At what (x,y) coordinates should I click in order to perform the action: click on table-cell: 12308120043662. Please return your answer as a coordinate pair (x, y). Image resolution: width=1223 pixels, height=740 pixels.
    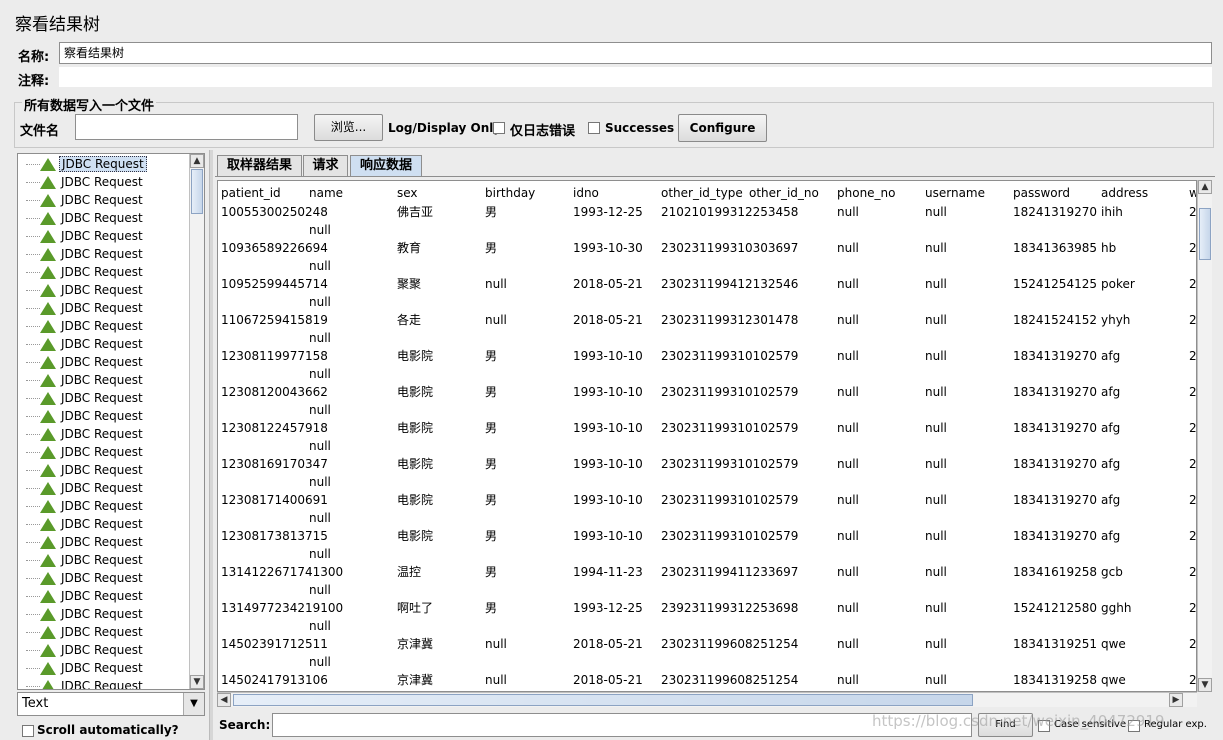
    Looking at the image, I should click on (274, 392).